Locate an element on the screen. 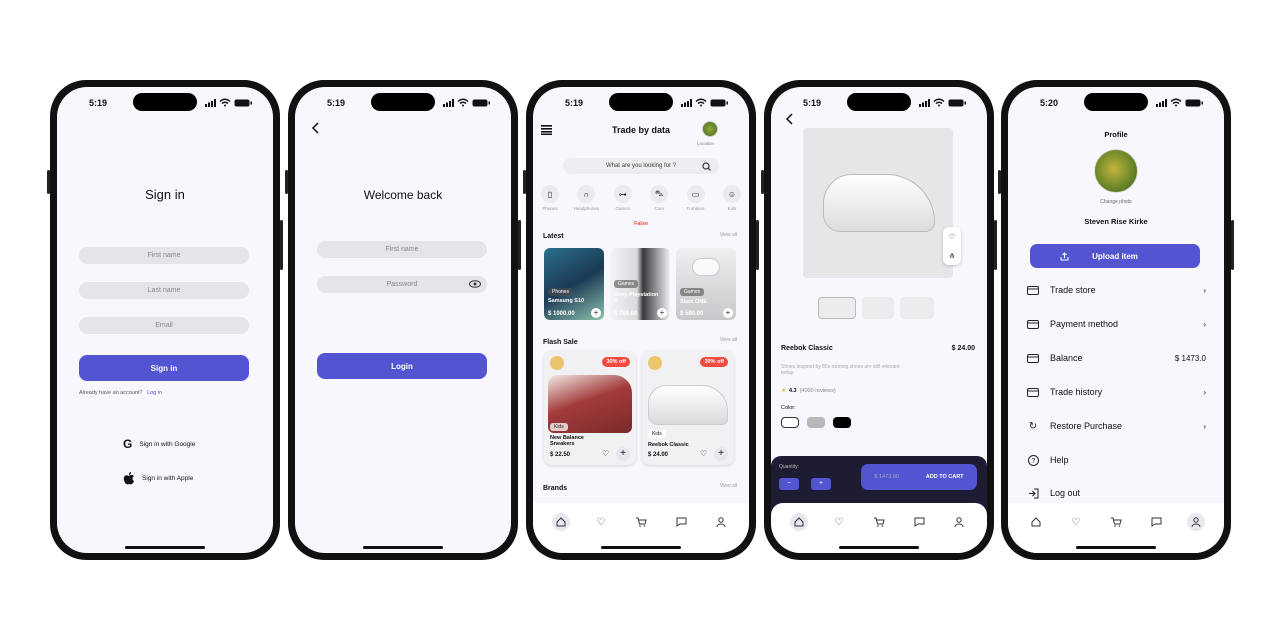 Image resolution: width=1280 pixels, height=640 pixels. add-to-cart-button: $ 1473.00 ADD TO CART is located at coordinates (919, 477).